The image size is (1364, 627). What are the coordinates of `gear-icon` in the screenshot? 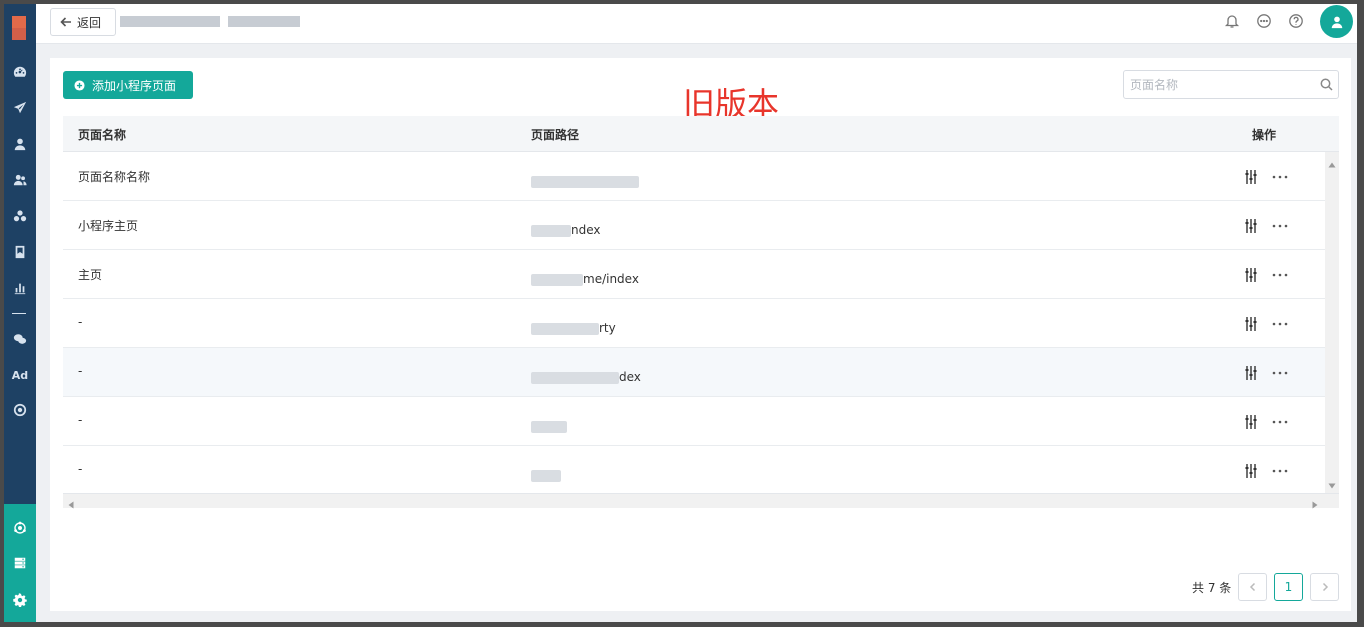 It's located at (20, 600).